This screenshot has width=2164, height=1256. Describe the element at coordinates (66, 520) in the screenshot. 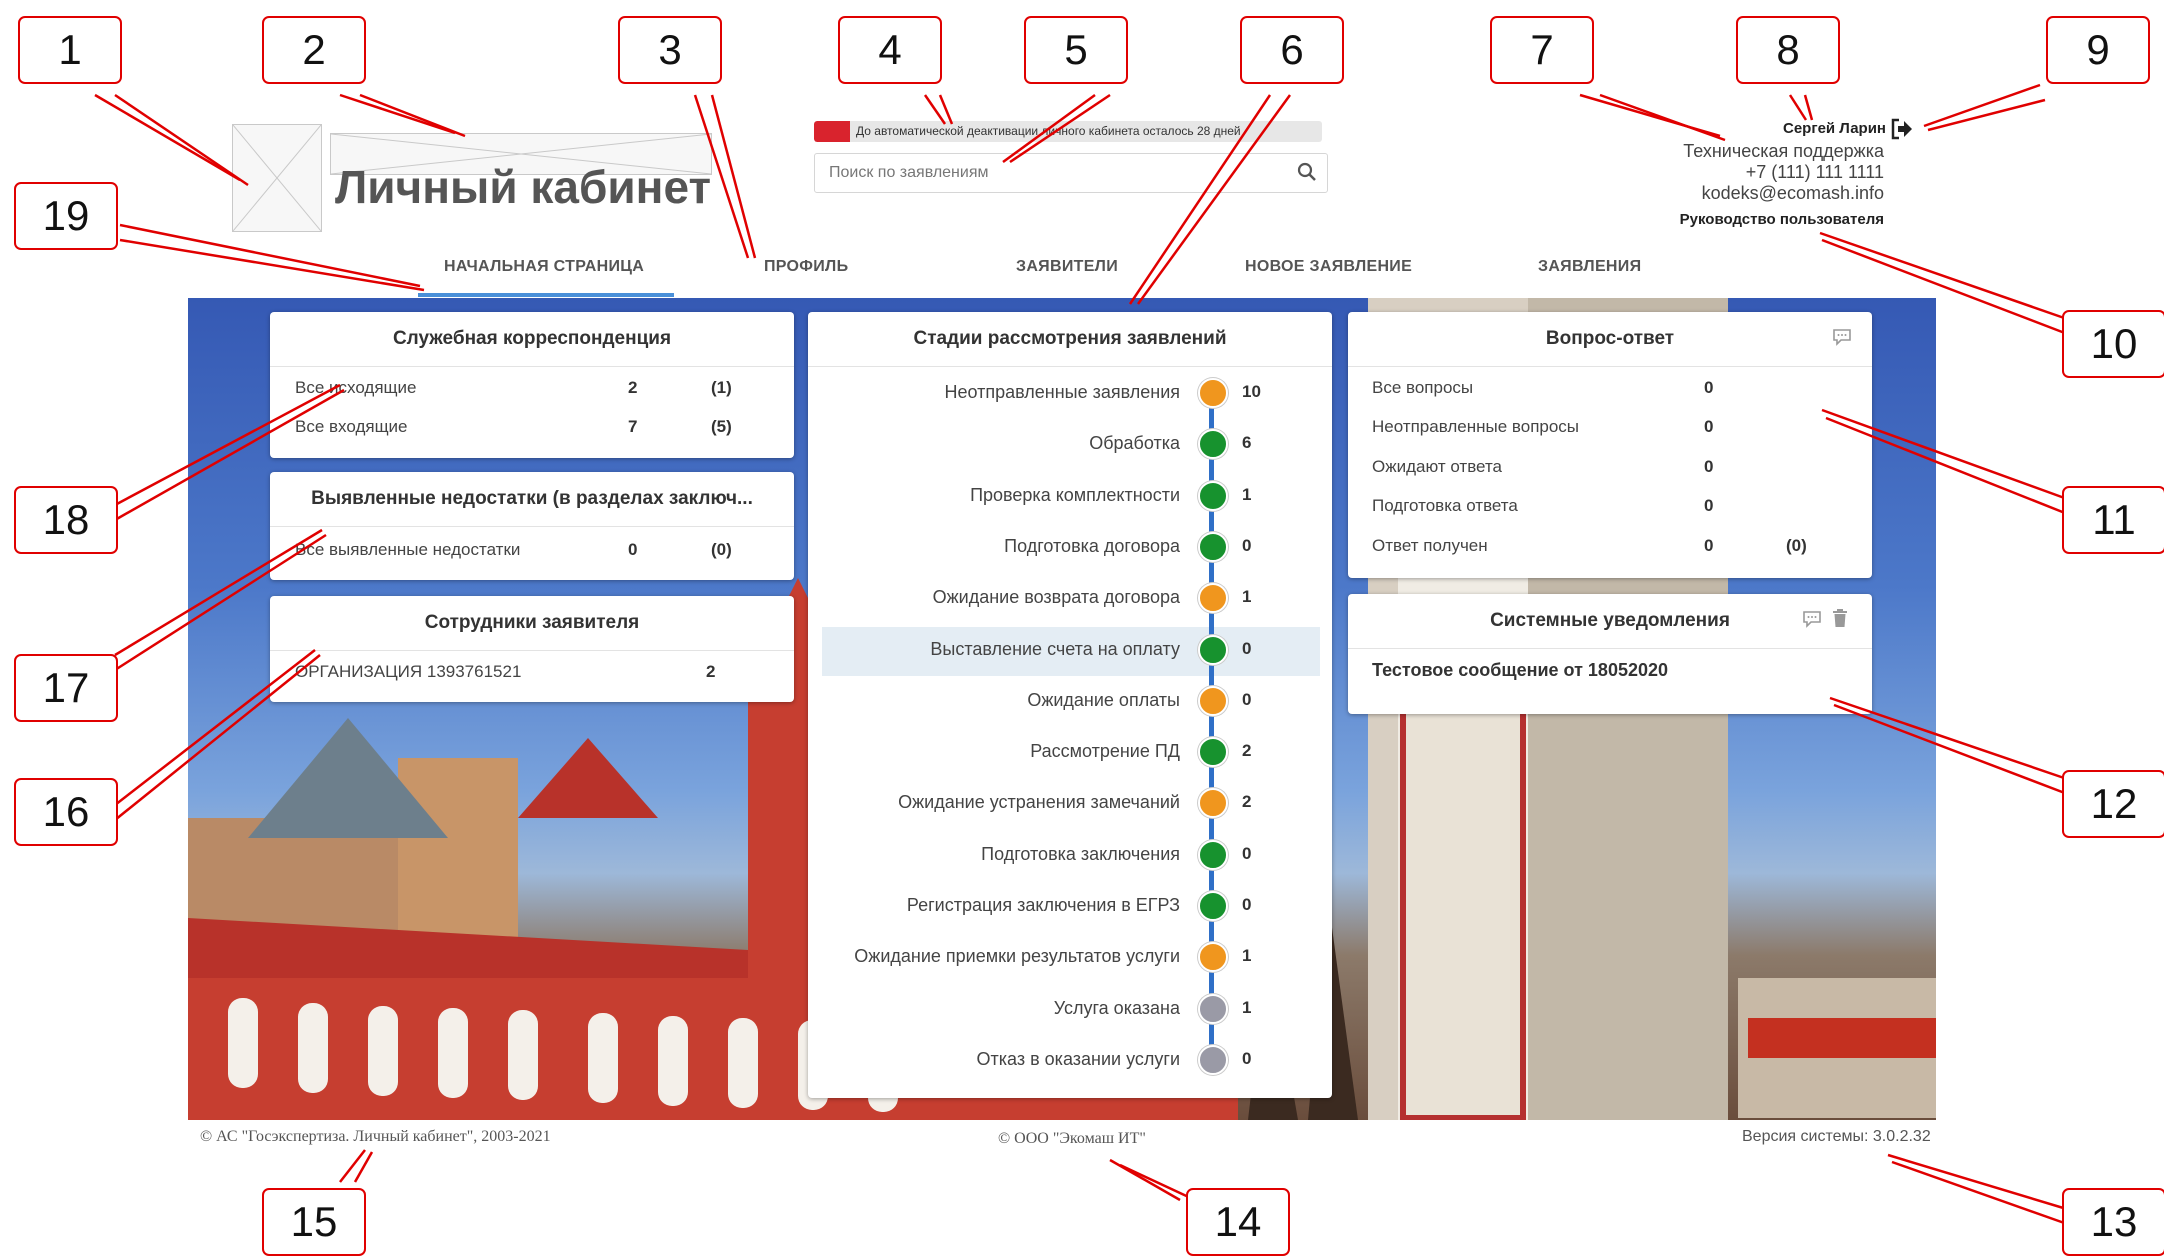

I see `annotation-18: 18` at that location.